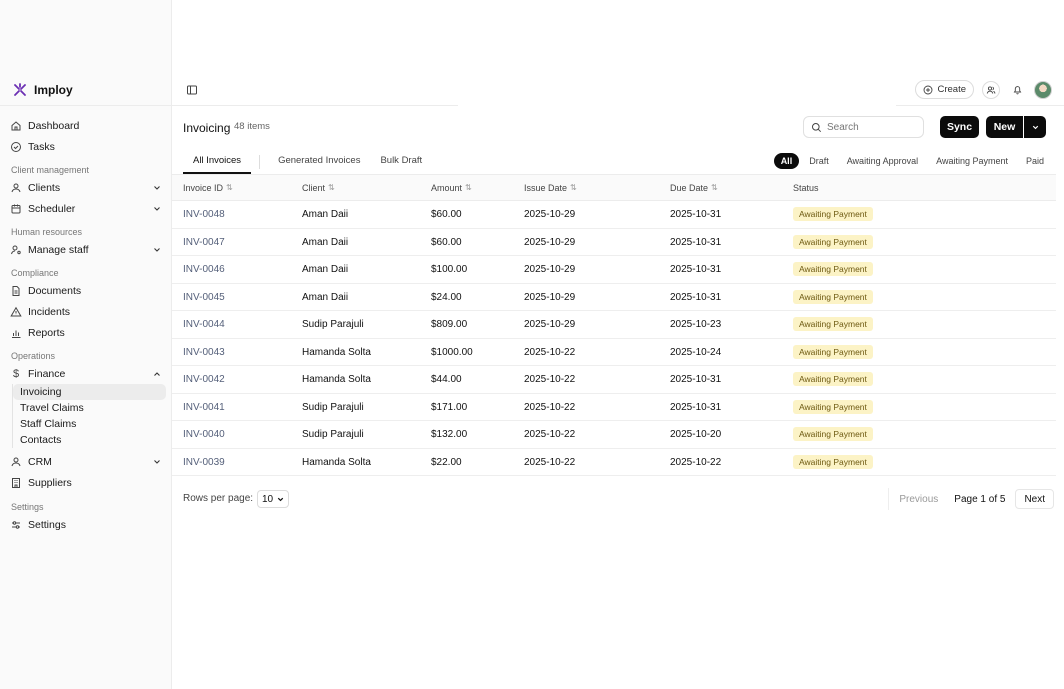  I want to click on section-client-management: Client management, so click(50, 170).